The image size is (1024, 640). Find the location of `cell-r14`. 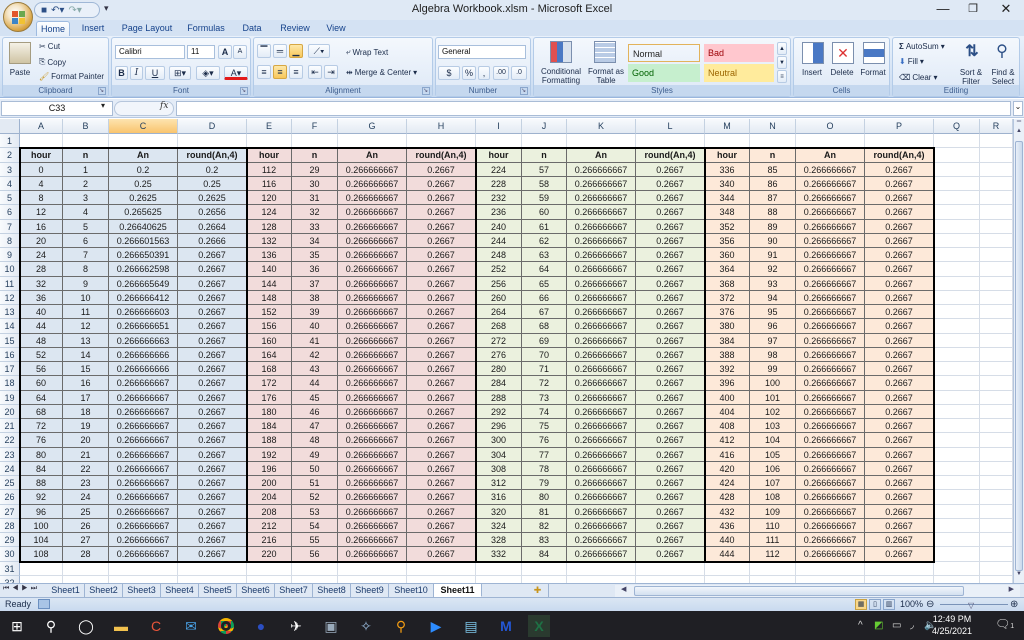

cell-r14 is located at coordinates (996, 326).